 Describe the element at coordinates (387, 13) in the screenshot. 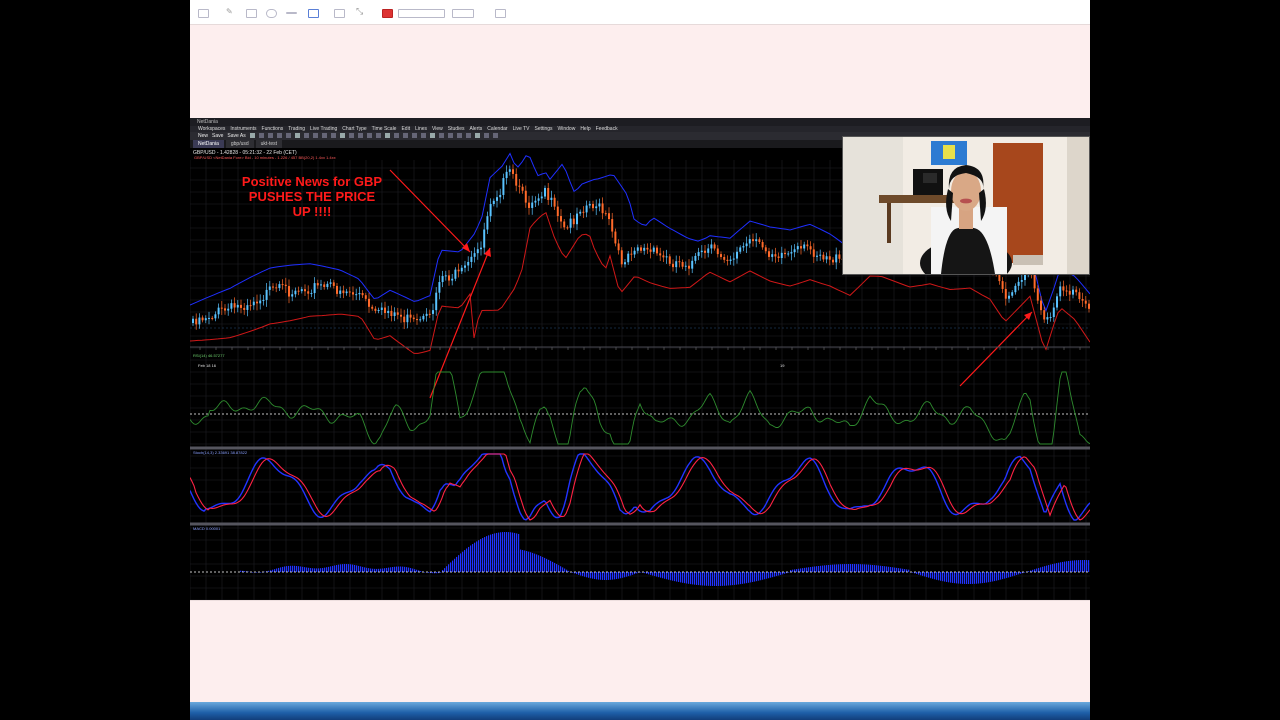

I see `color-swatch-icon` at that location.